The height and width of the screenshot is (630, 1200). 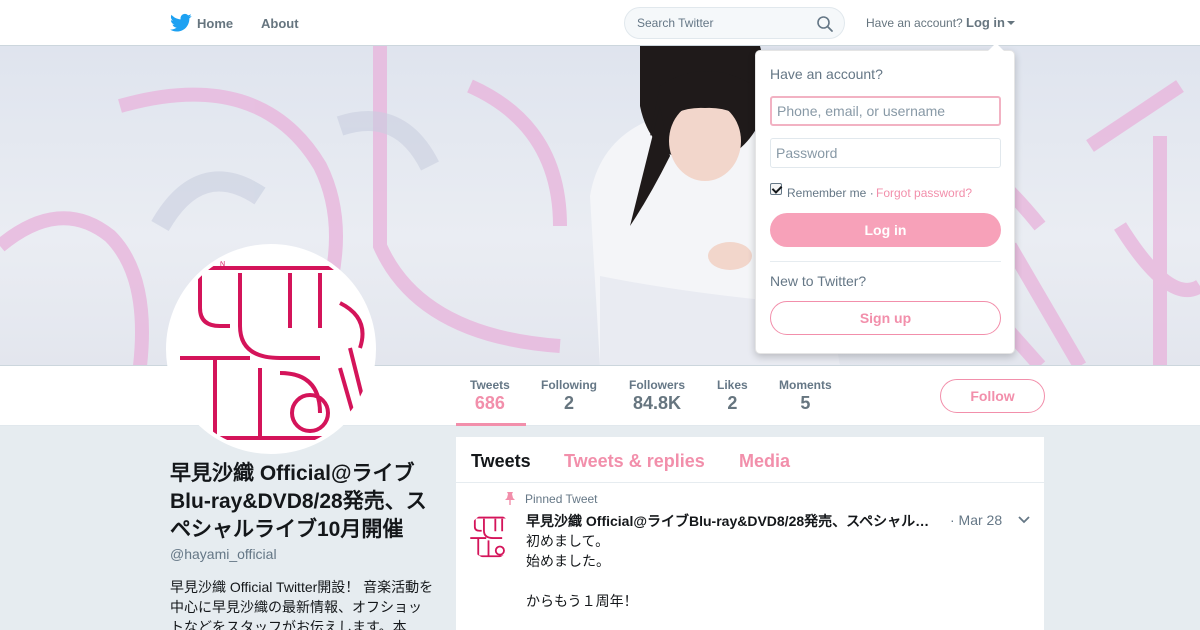 I want to click on forgot-password-link: Forgot password?, so click(x=924, y=193).